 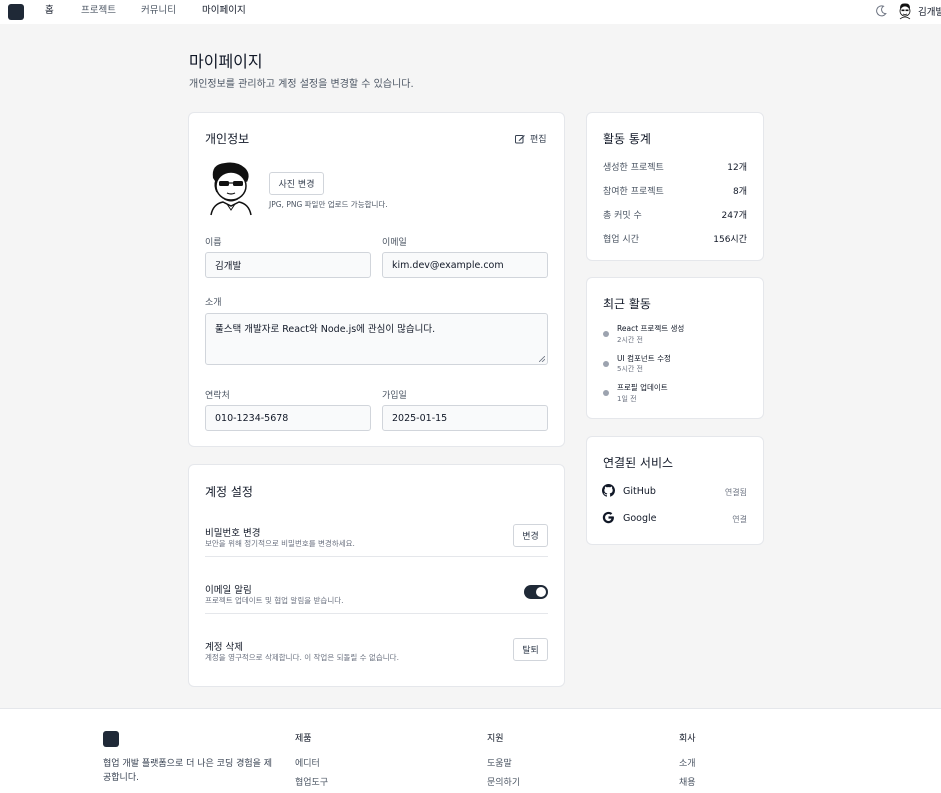 What do you see at coordinates (280, 543) in the screenshot?
I see `password-row-desc: 보안을 위해 정기적으로 비밀번호를 변경하세요.` at bounding box center [280, 543].